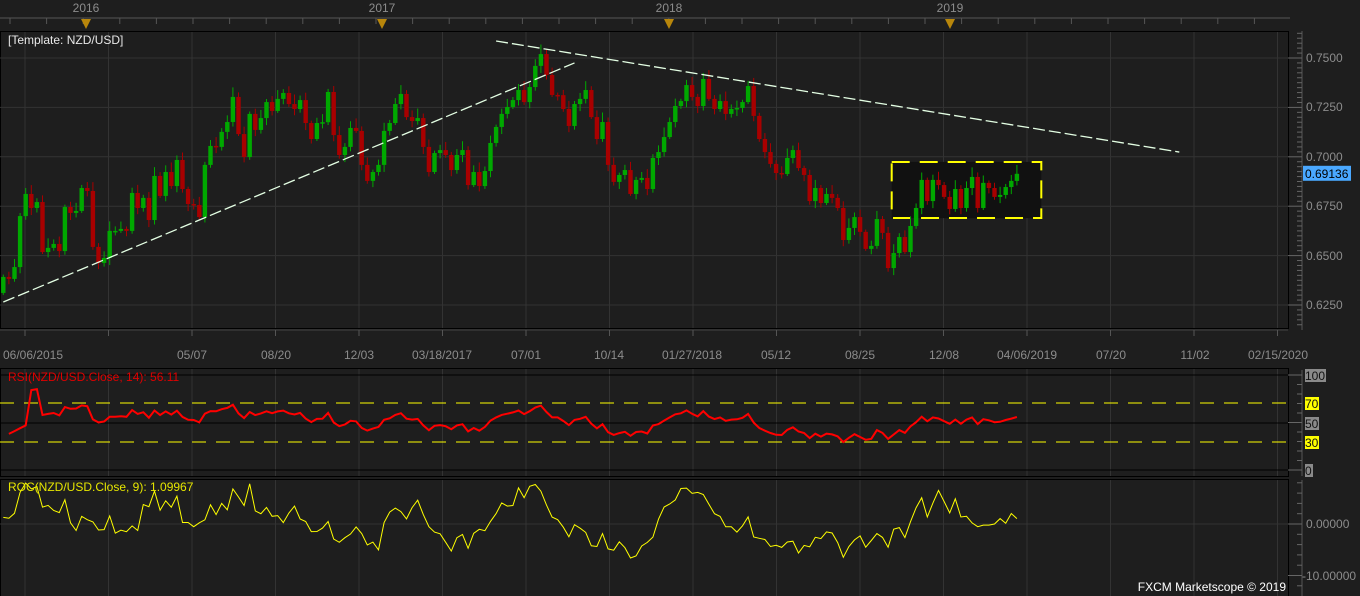 The image size is (1360, 596). What do you see at coordinates (692, 355) in the screenshot?
I see `date-label: 01/27/2018` at bounding box center [692, 355].